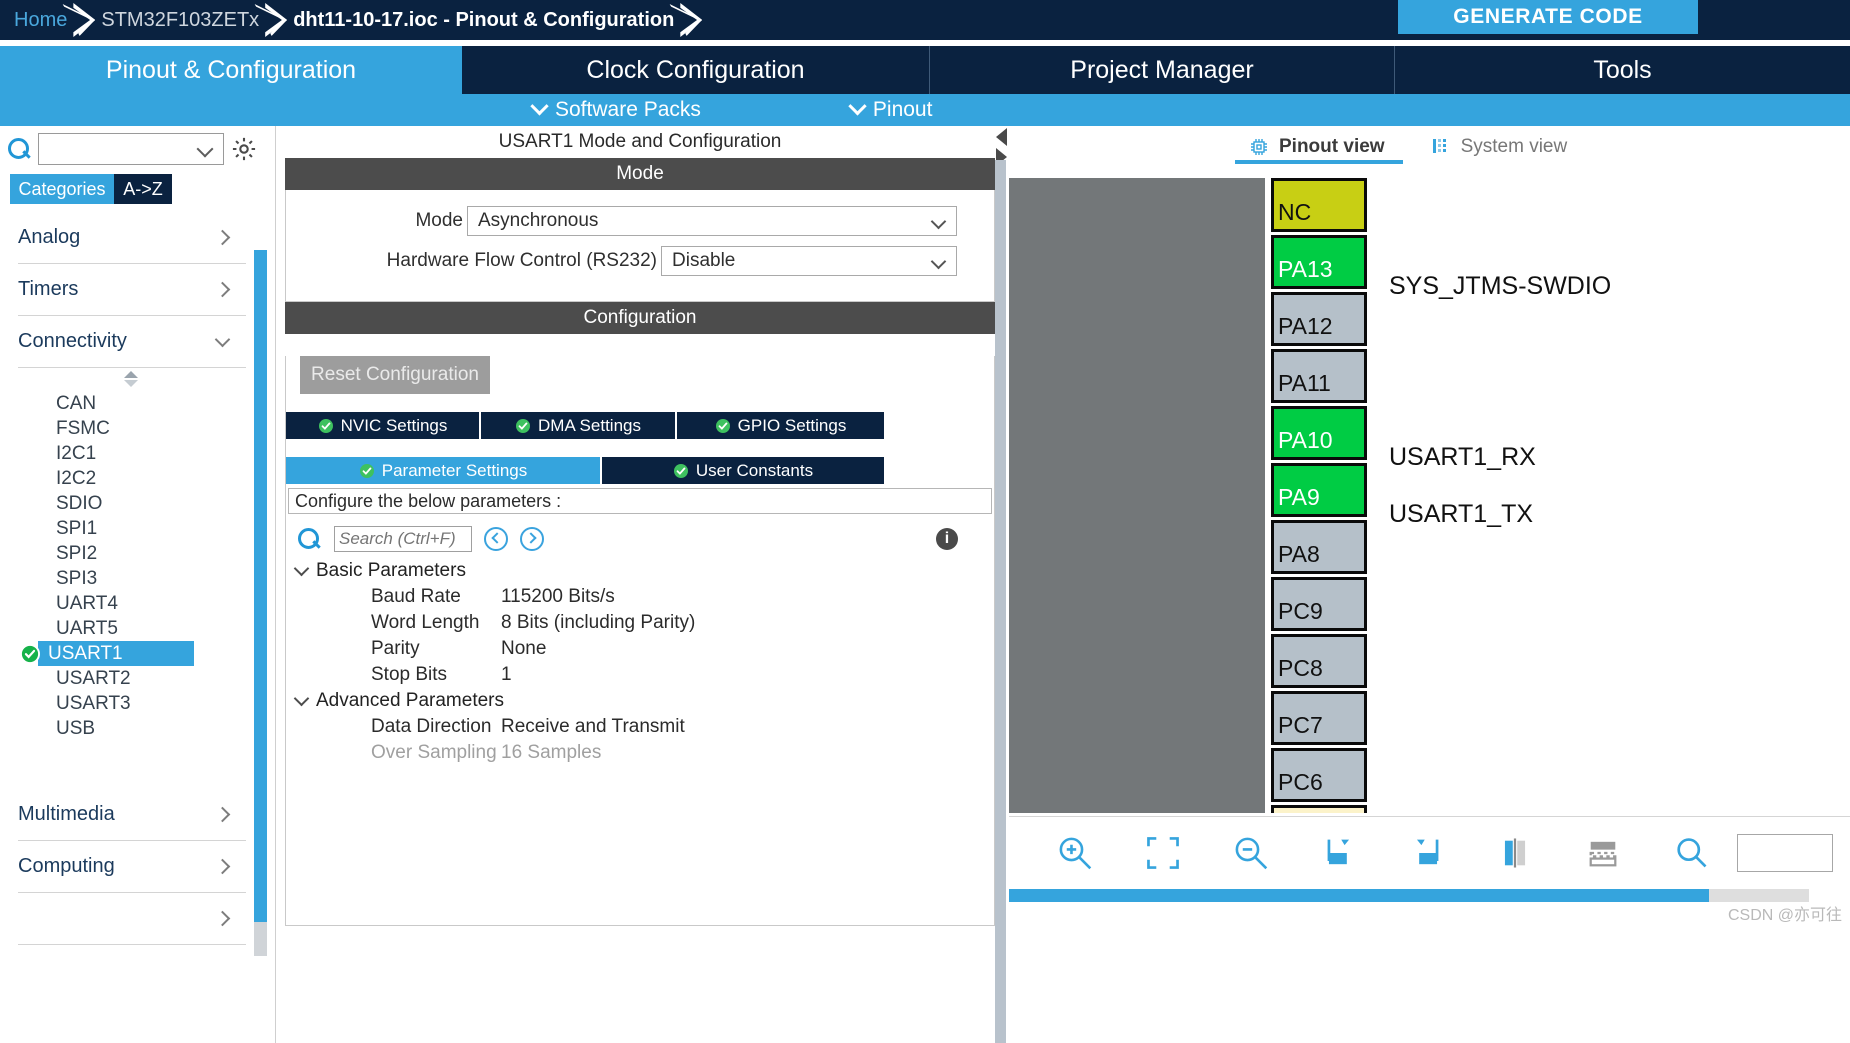 This screenshot has height=1043, width=1850. Describe the element at coordinates (444, 470) in the screenshot. I see `tab-parameter-settings: Parameter Settings` at that location.